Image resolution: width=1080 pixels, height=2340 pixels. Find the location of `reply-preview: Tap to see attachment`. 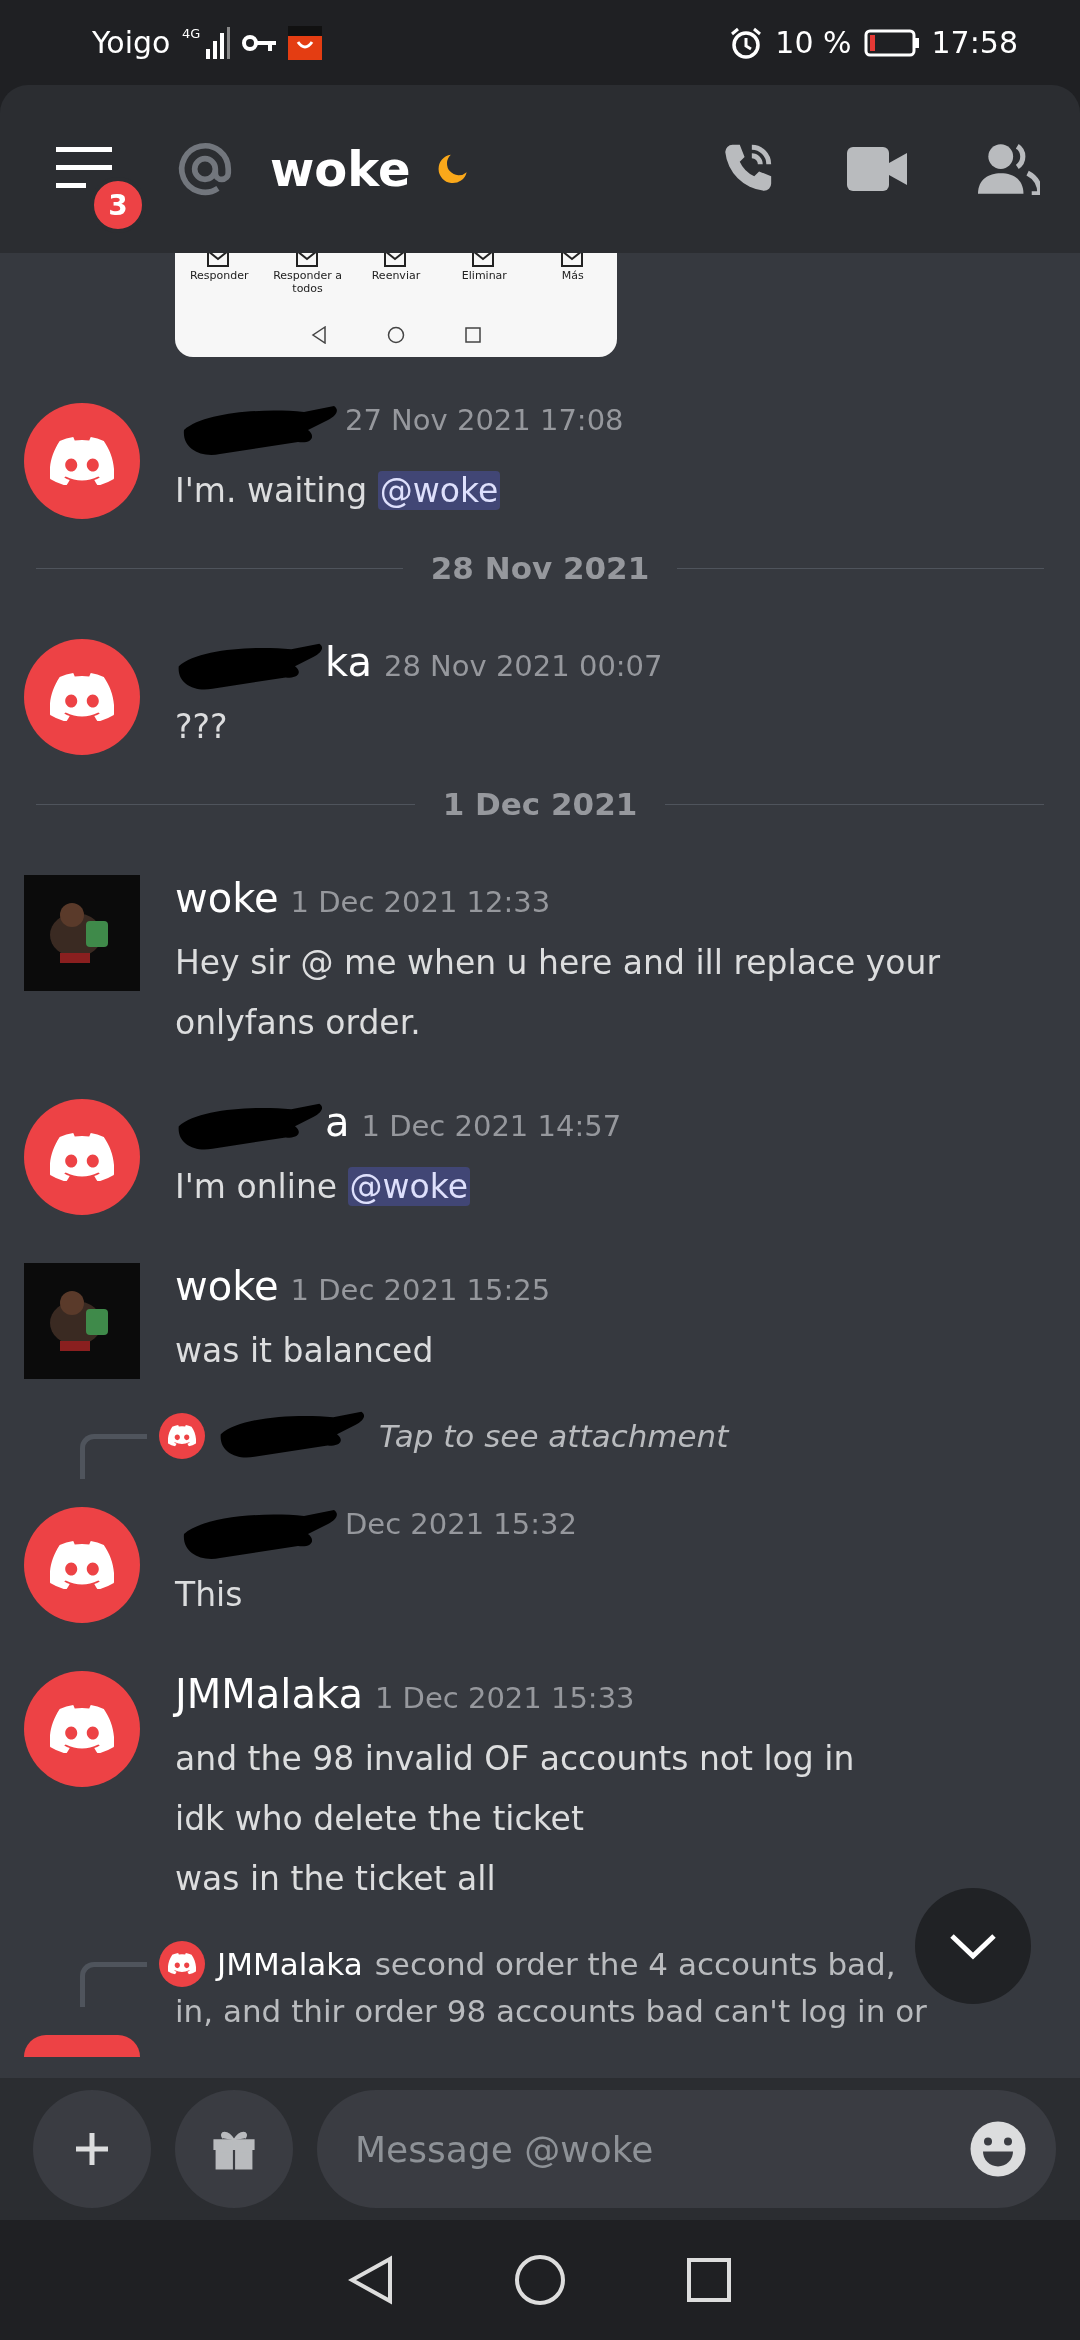

reply-preview: Tap to see attachment is located at coordinates (554, 1436).